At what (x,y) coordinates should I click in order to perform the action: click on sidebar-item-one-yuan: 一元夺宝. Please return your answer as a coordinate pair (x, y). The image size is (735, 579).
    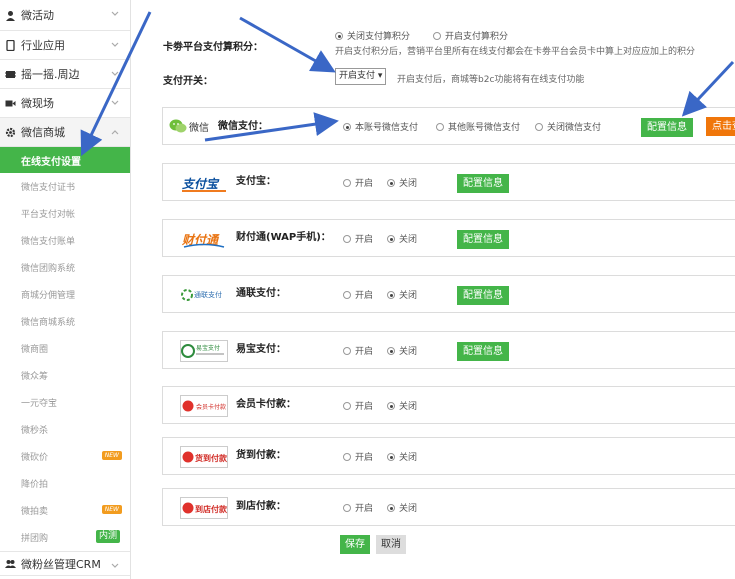
    Looking at the image, I should click on (65, 402).